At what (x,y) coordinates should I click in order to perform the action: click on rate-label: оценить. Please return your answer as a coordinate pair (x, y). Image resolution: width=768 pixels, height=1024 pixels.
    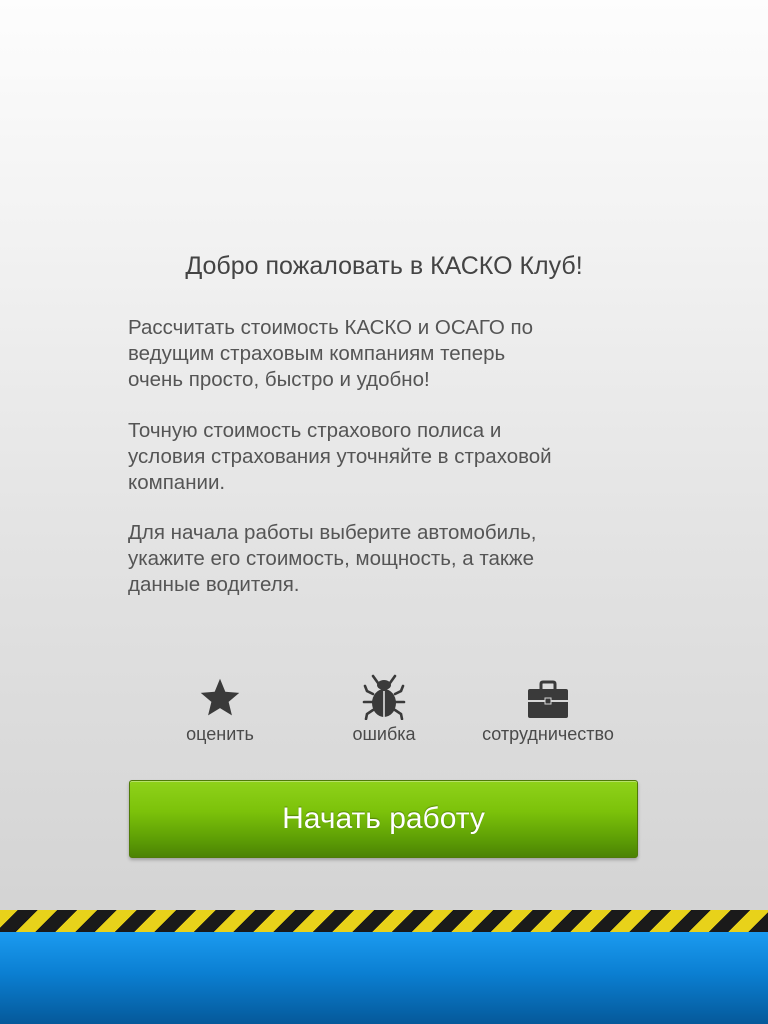
    Looking at the image, I should click on (220, 734).